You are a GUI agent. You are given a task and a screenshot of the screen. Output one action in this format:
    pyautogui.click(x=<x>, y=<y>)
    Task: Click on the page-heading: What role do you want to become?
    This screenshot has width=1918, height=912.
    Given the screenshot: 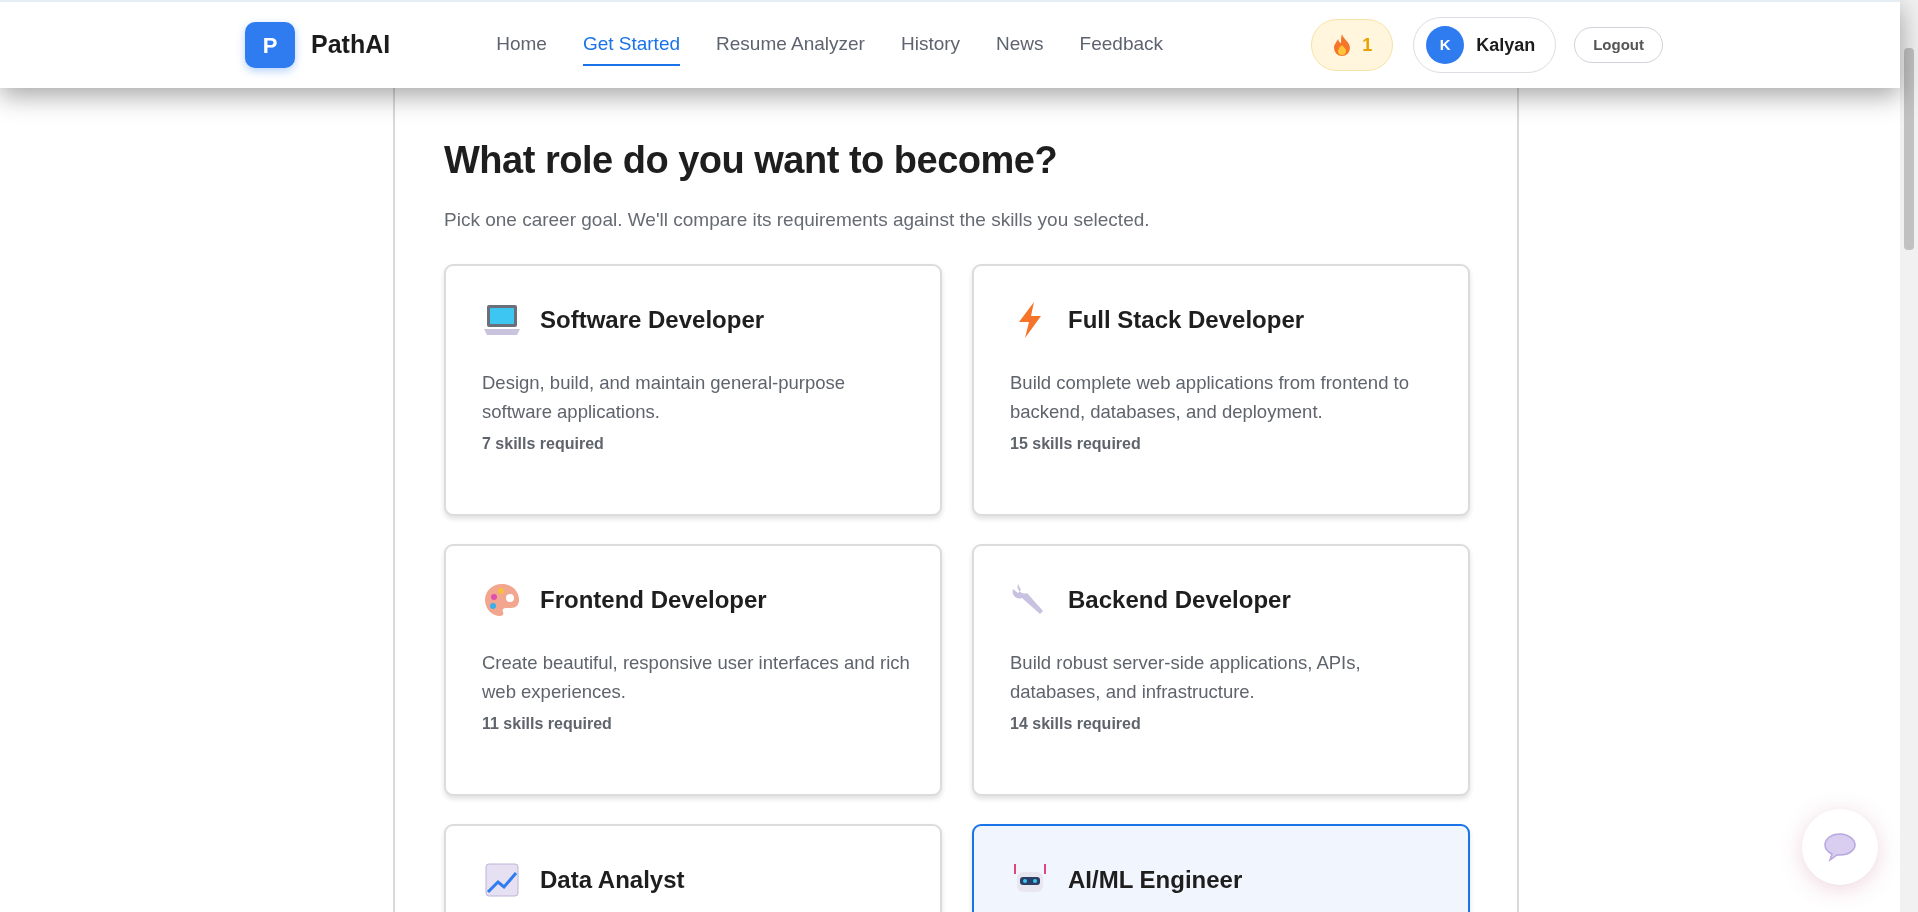 What is the action you would take?
    pyautogui.click(x=751, y=160)
    